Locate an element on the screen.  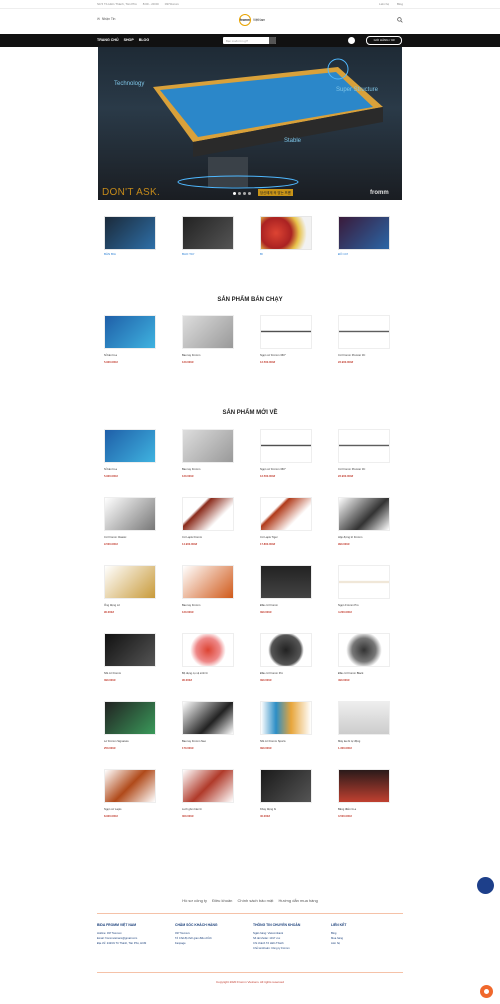
product-name: Nối cơ Fromm Sports is located at coordinates (286, 741).